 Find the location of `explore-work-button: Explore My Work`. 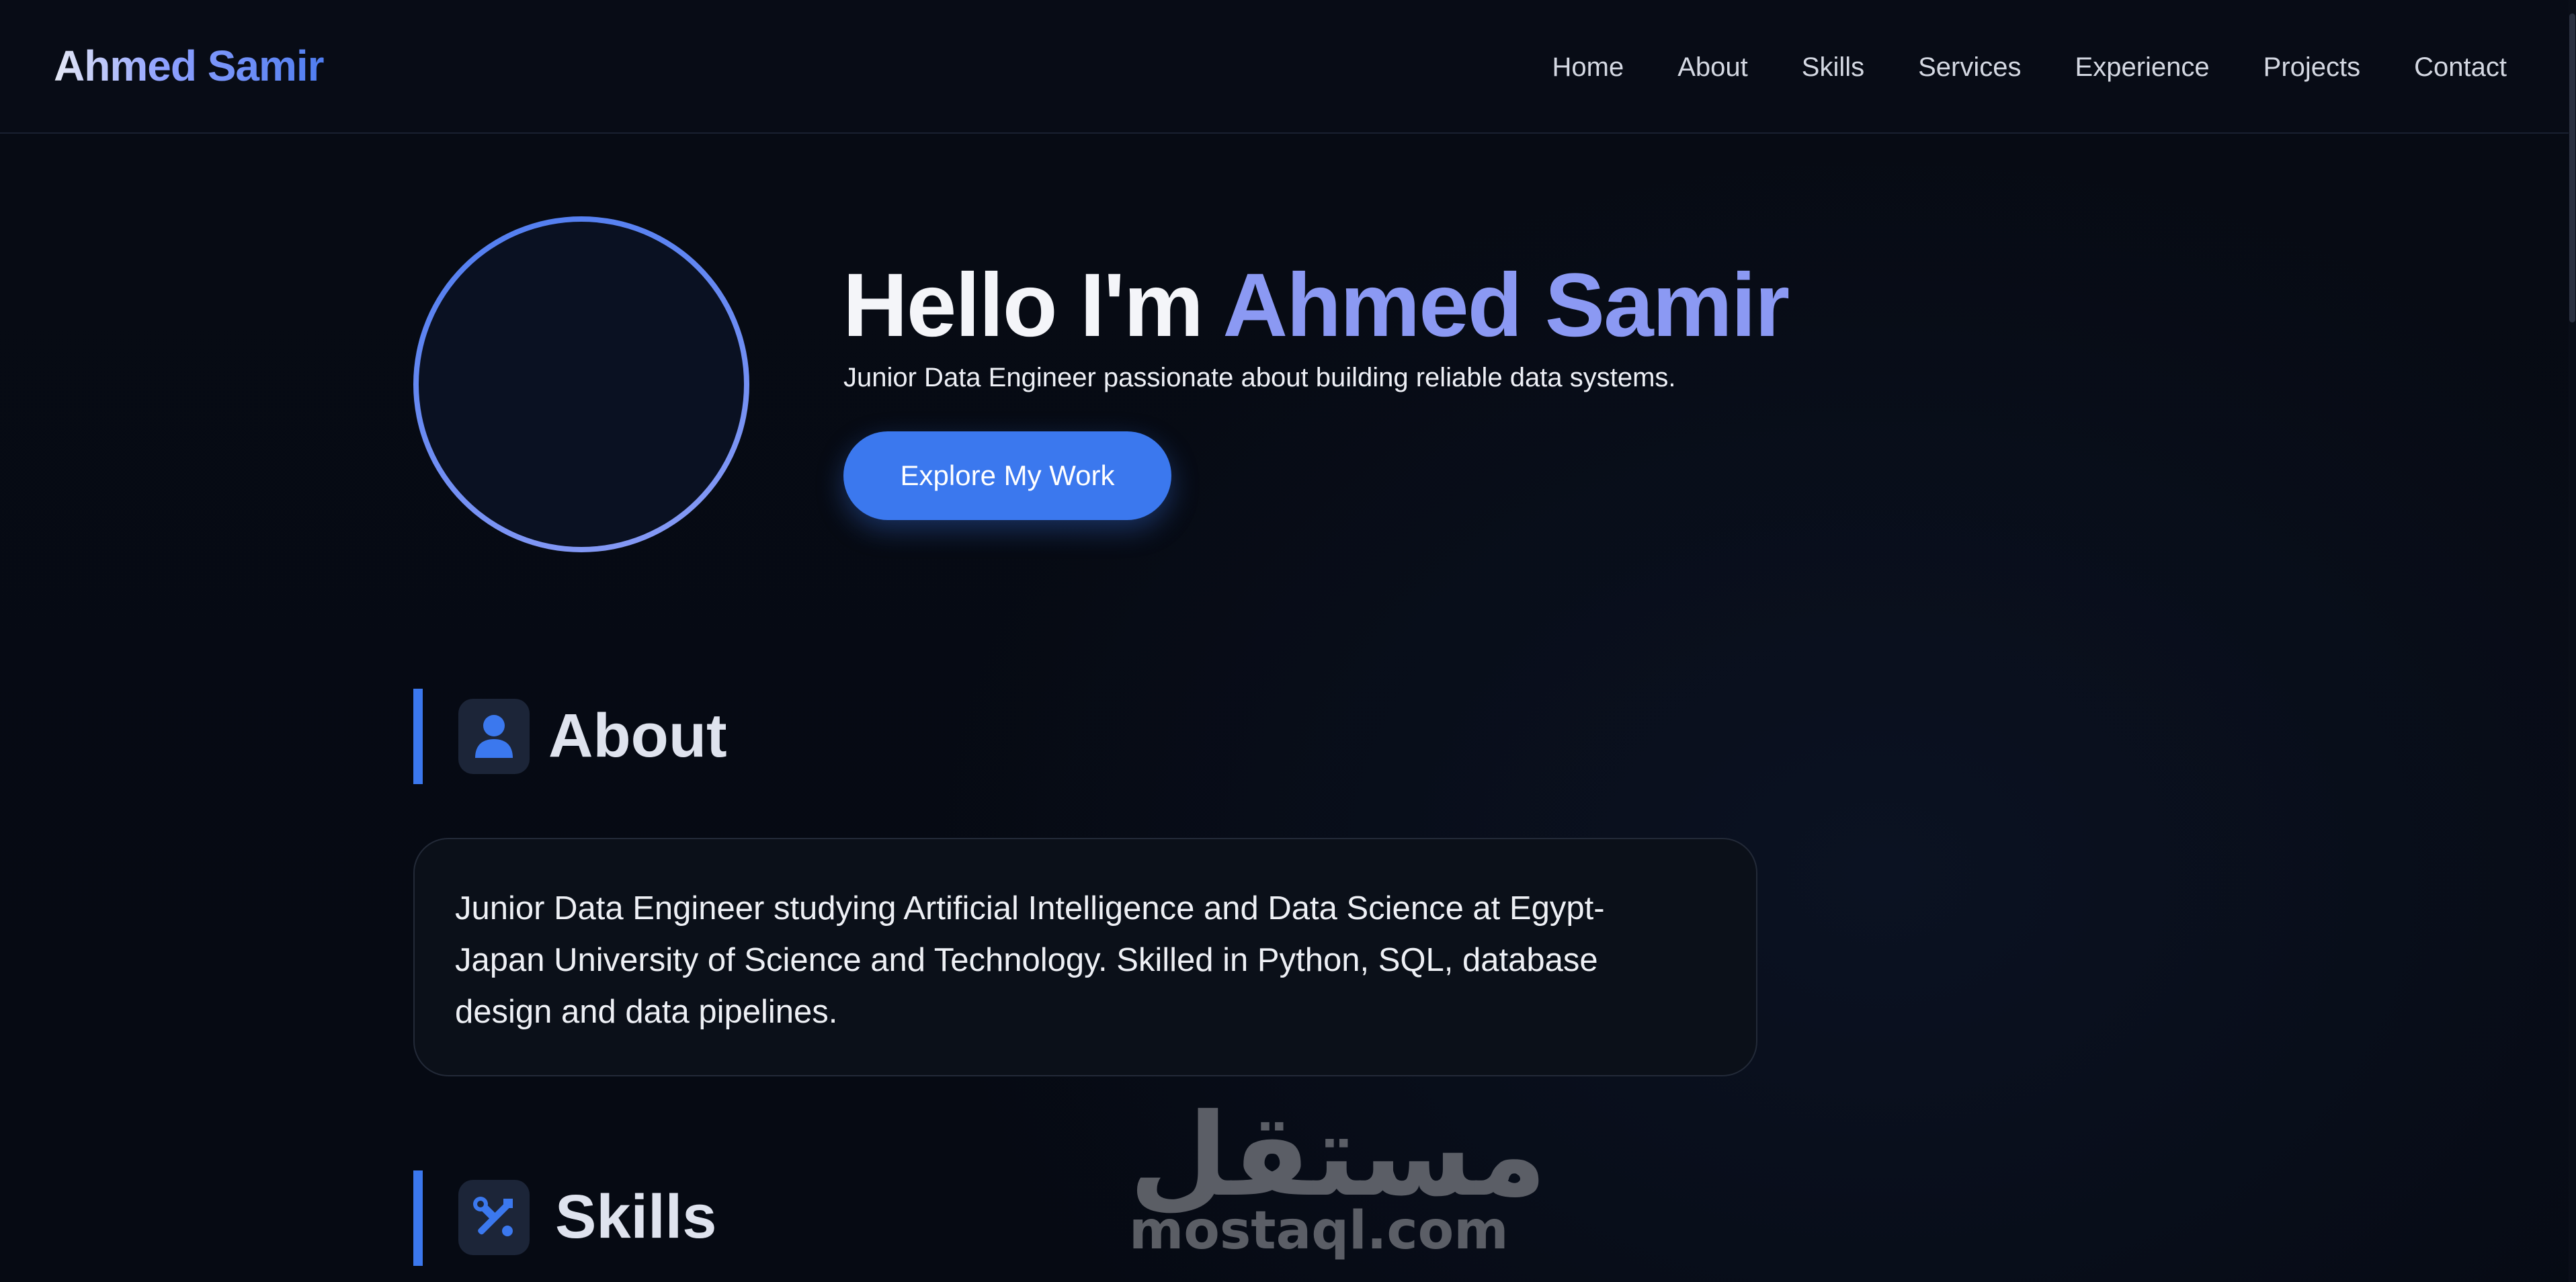

explore-work-button: Explore My Work is located at coordinates (1007, 475).